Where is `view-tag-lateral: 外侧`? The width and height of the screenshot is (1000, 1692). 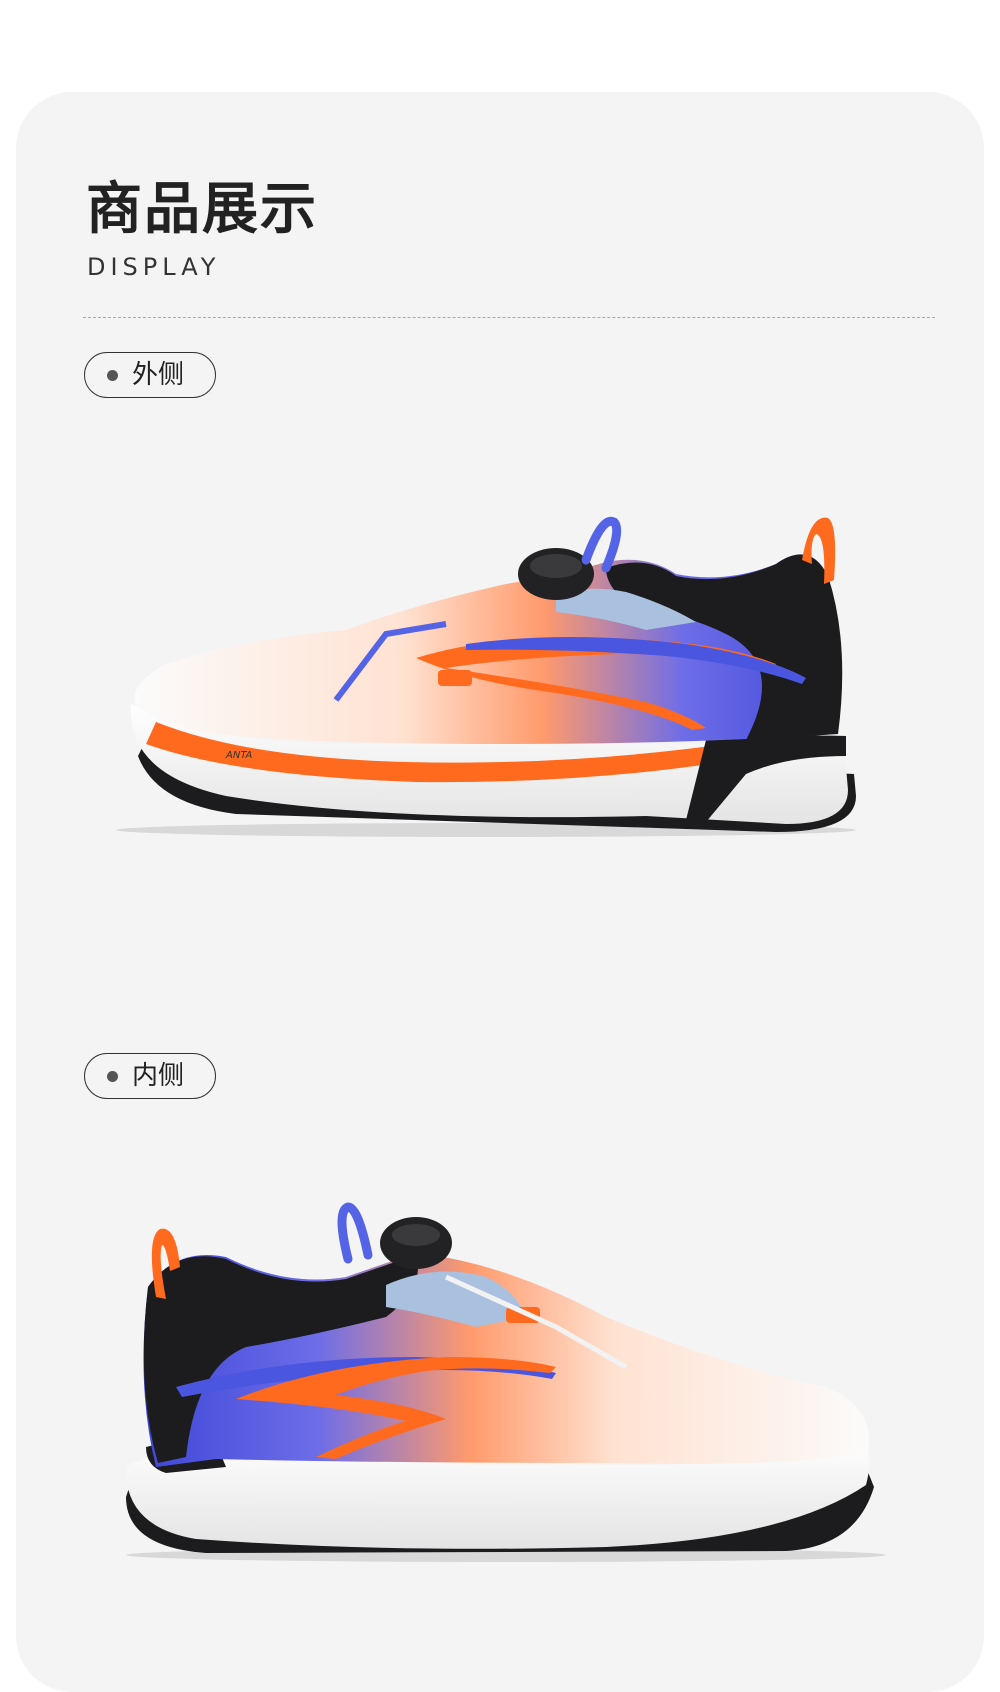
view-tag-lateral: 外侧 is located at coordinates (150, 375).